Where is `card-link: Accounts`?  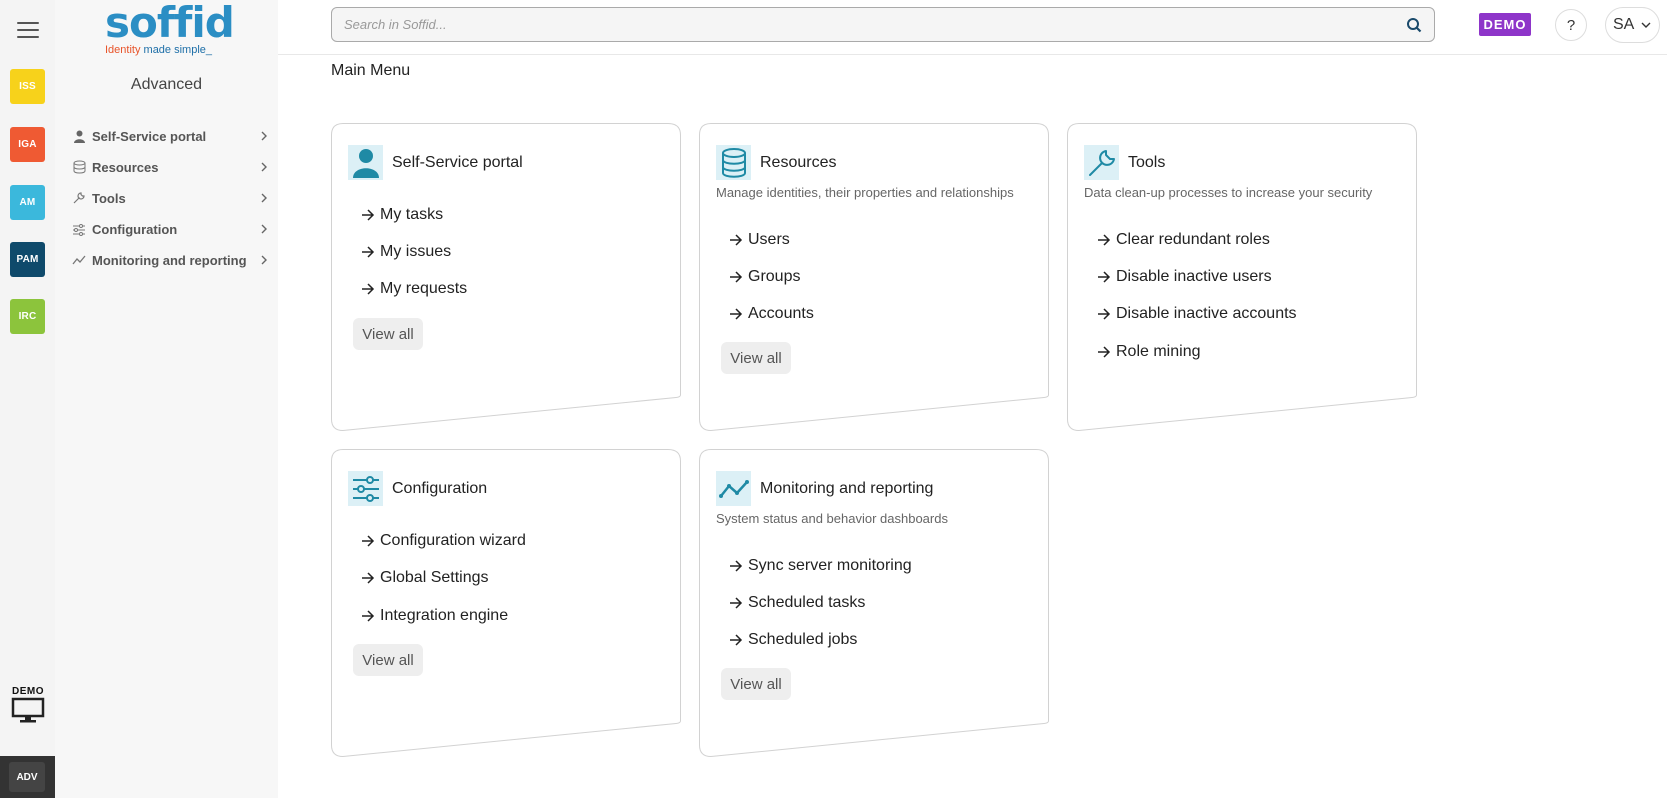 card-link: Accounts is located at coordinates (771, 314).